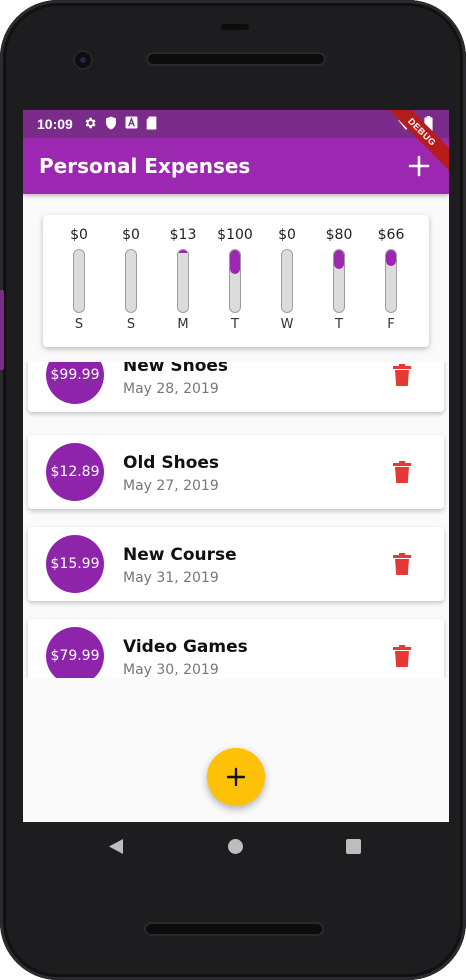  What do you see at coordinates (151, 124) in the screenshot?
I see `sd-card-icon` at bounding box center [151, 124].